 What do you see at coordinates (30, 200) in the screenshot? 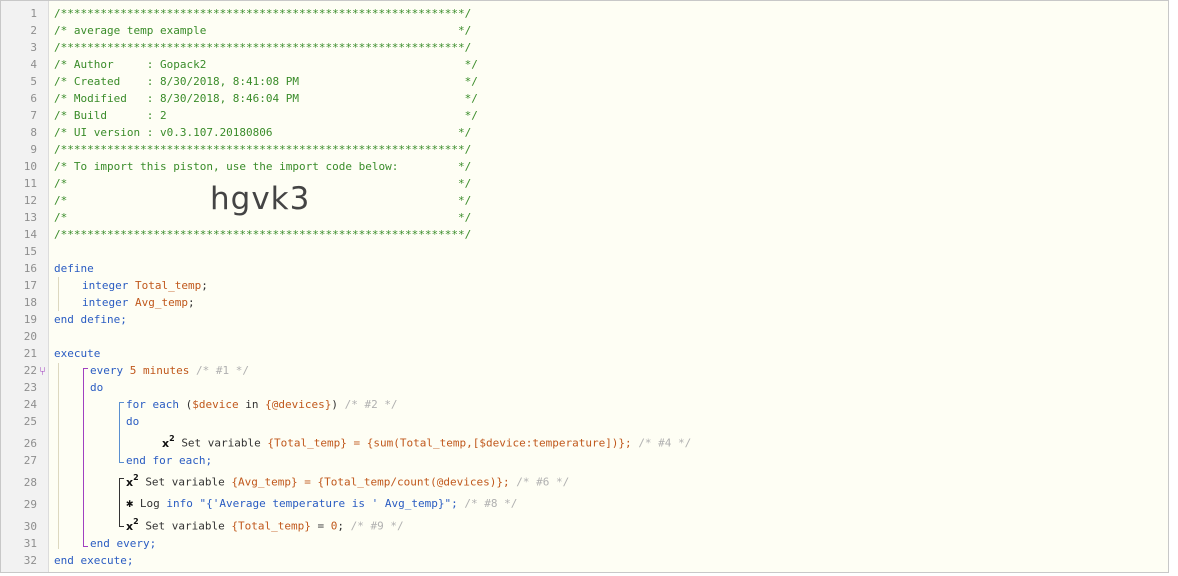
I see `line-number: 12` at bounding box center [30, 200].